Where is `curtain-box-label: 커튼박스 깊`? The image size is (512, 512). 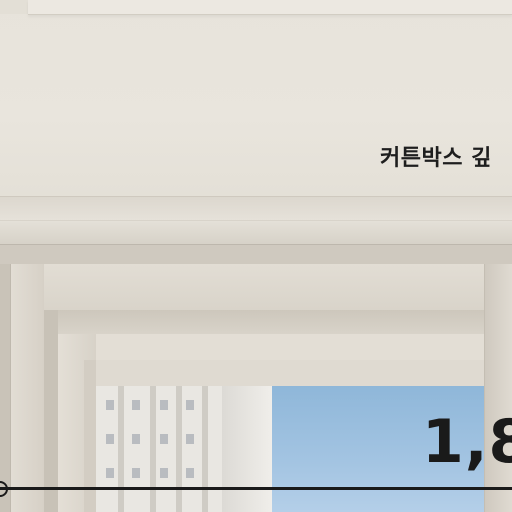 curtain-box-label: 커튼박스 깊 is located at coordinates (436, 158).